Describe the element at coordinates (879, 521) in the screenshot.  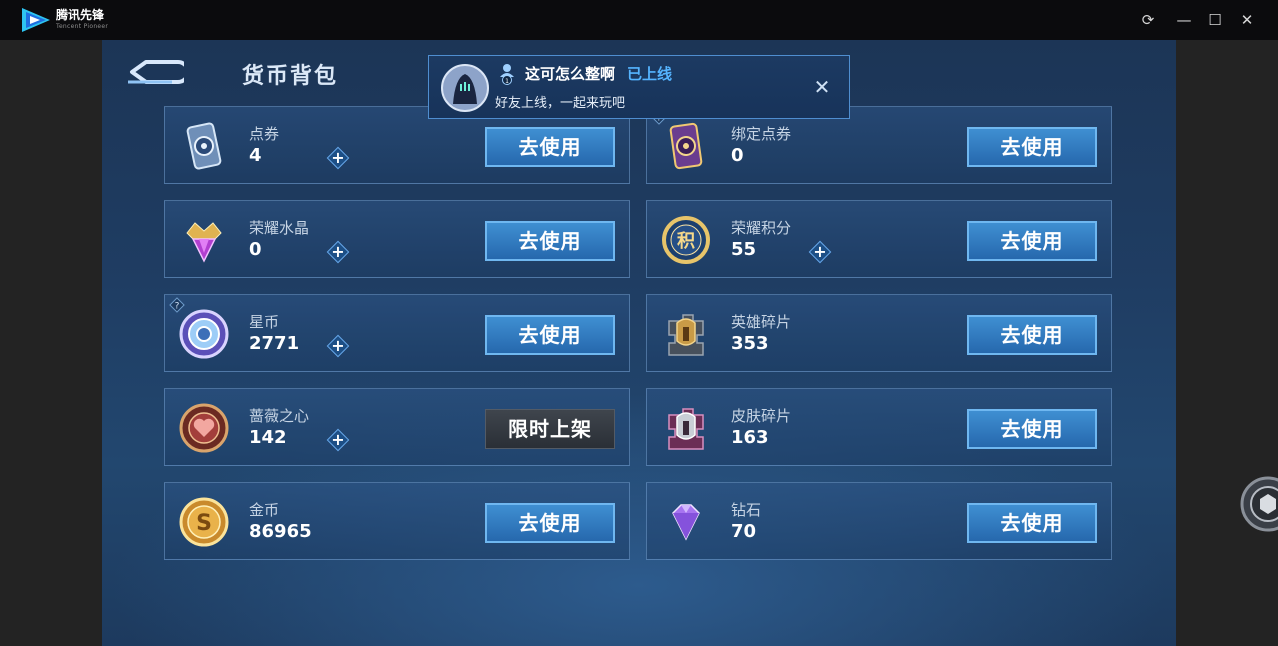
I see `currency-card-diamond: 钻石 70 去使用` at that location.